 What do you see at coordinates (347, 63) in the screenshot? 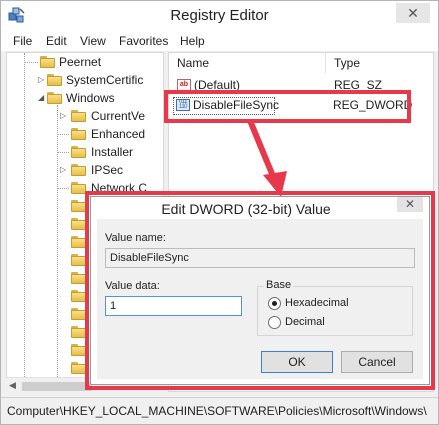
I see `column-header-type: Type` at bounding box center [347, 63].